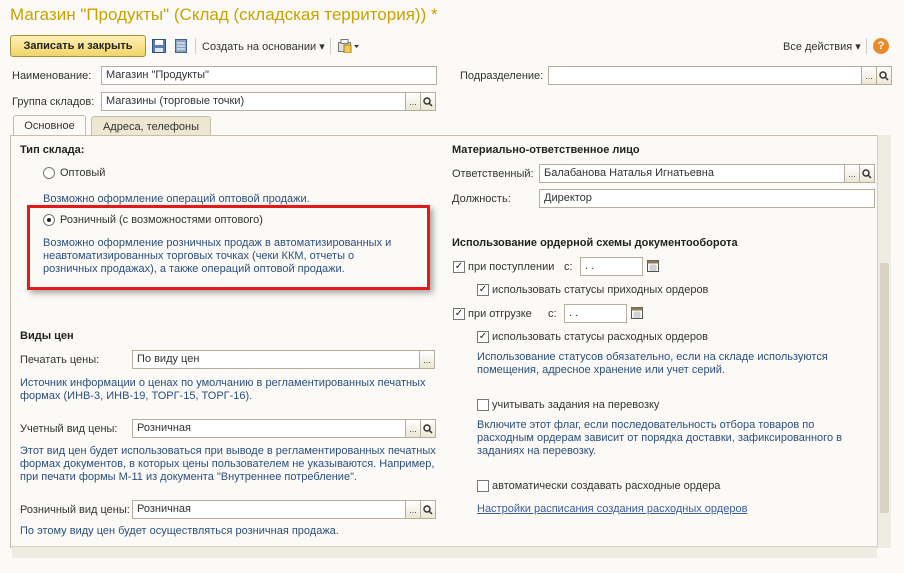  What do you see at coordinates (606, 486) in the screenshot?
I see `auto-create-label: автоматически создавать расходные ордера` at bounding box center [606, 486].